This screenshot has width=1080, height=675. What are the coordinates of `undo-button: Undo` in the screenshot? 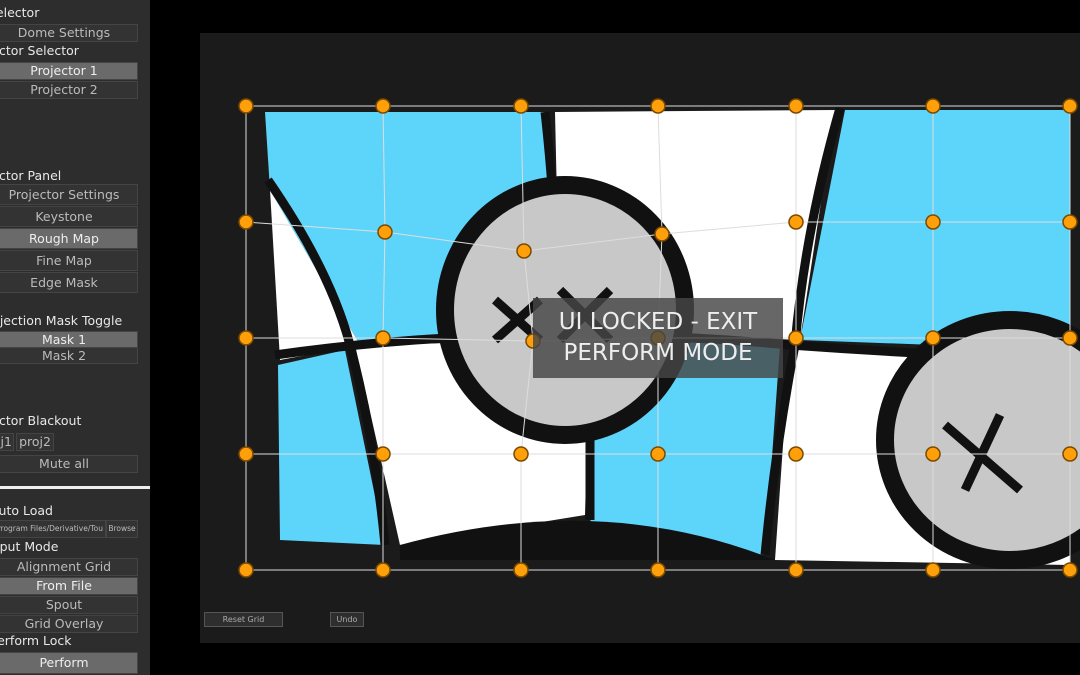 It's located at (347, 619).